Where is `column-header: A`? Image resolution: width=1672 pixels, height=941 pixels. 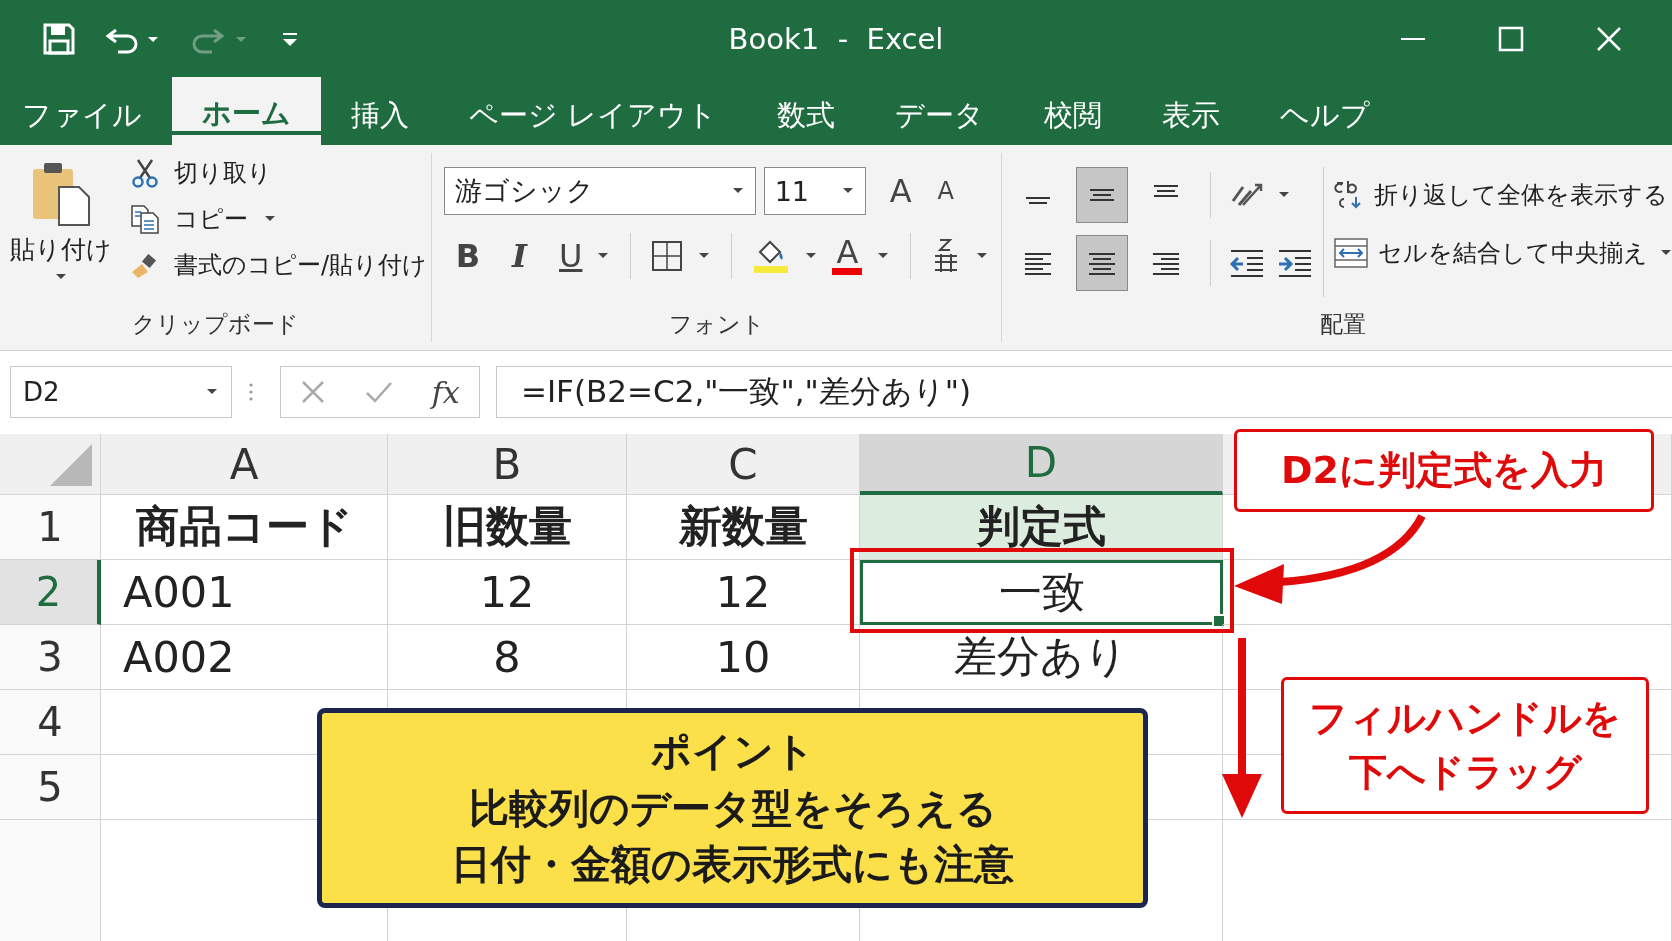
column-header: A is located at coordinates (244, 464).